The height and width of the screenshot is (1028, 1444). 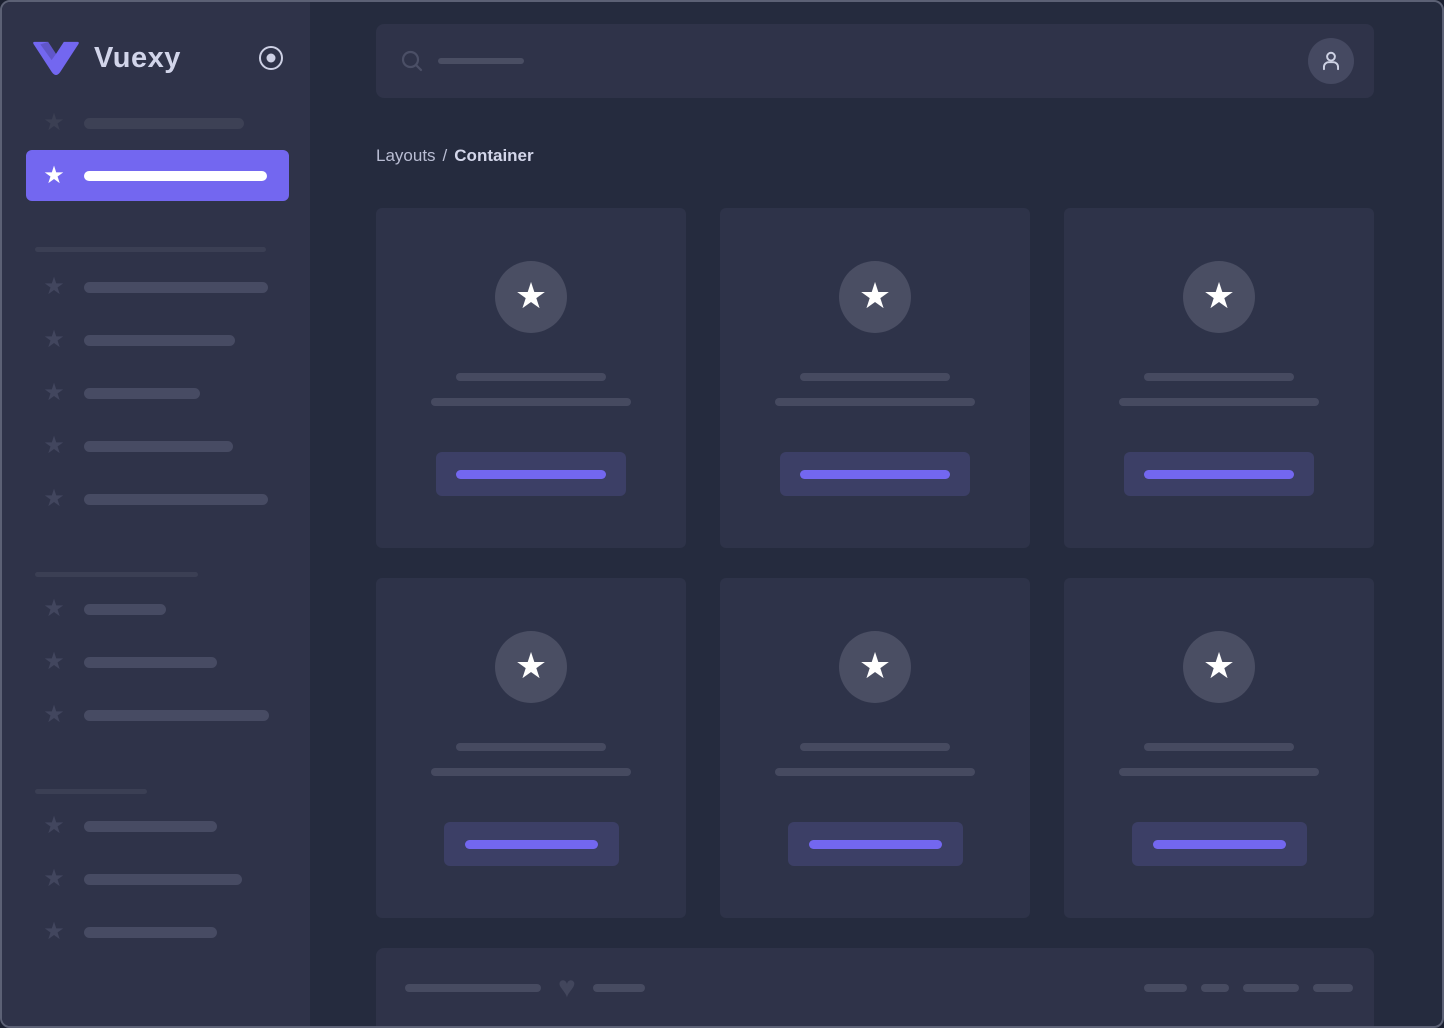 I want to click on breadcrumb-section: Layouts, so click(x=406, y=155).